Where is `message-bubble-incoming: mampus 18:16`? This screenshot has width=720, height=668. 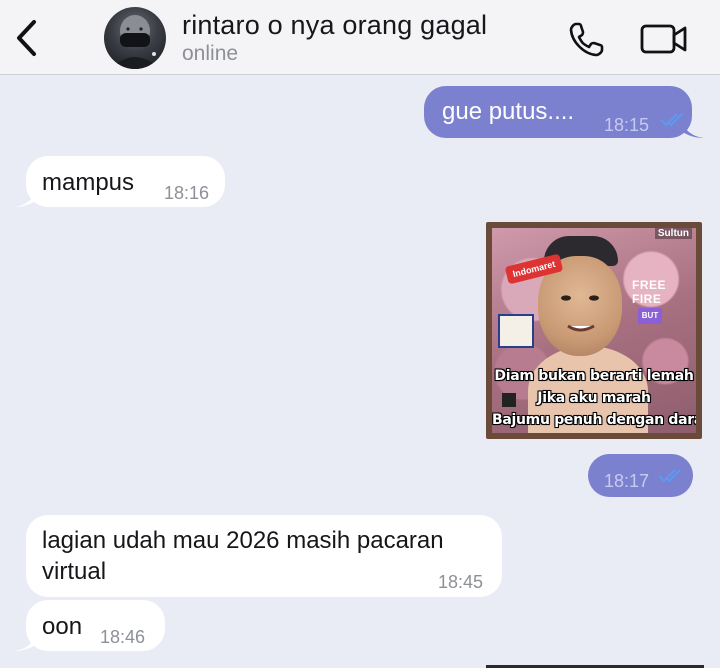
message-bubble-incoming: mampus 18:16 is located at coordinates (119, 181).